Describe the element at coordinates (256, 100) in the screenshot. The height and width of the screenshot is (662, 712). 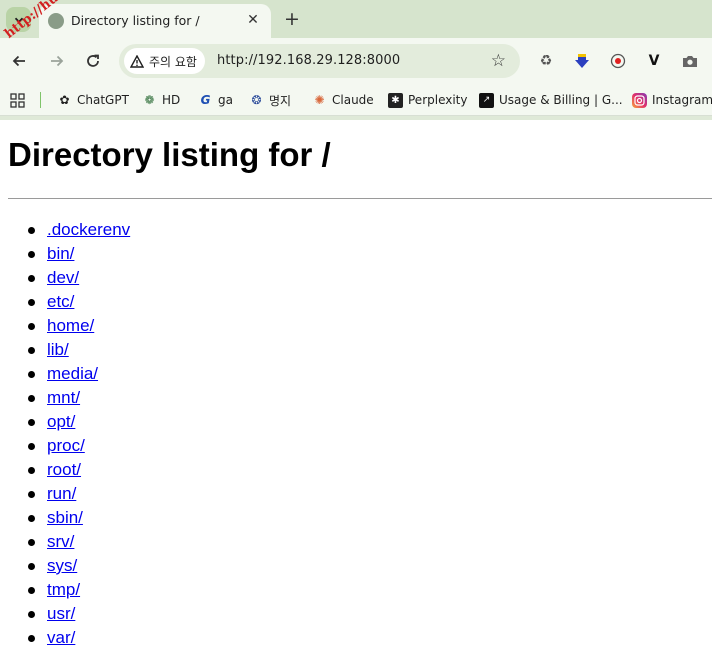
I see `myongji-icon: ❂` at that location.